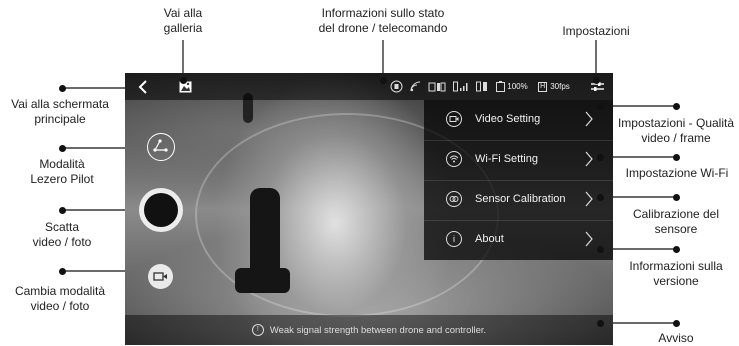  I want to click on label-warning: Avviso, so click(676, 338).